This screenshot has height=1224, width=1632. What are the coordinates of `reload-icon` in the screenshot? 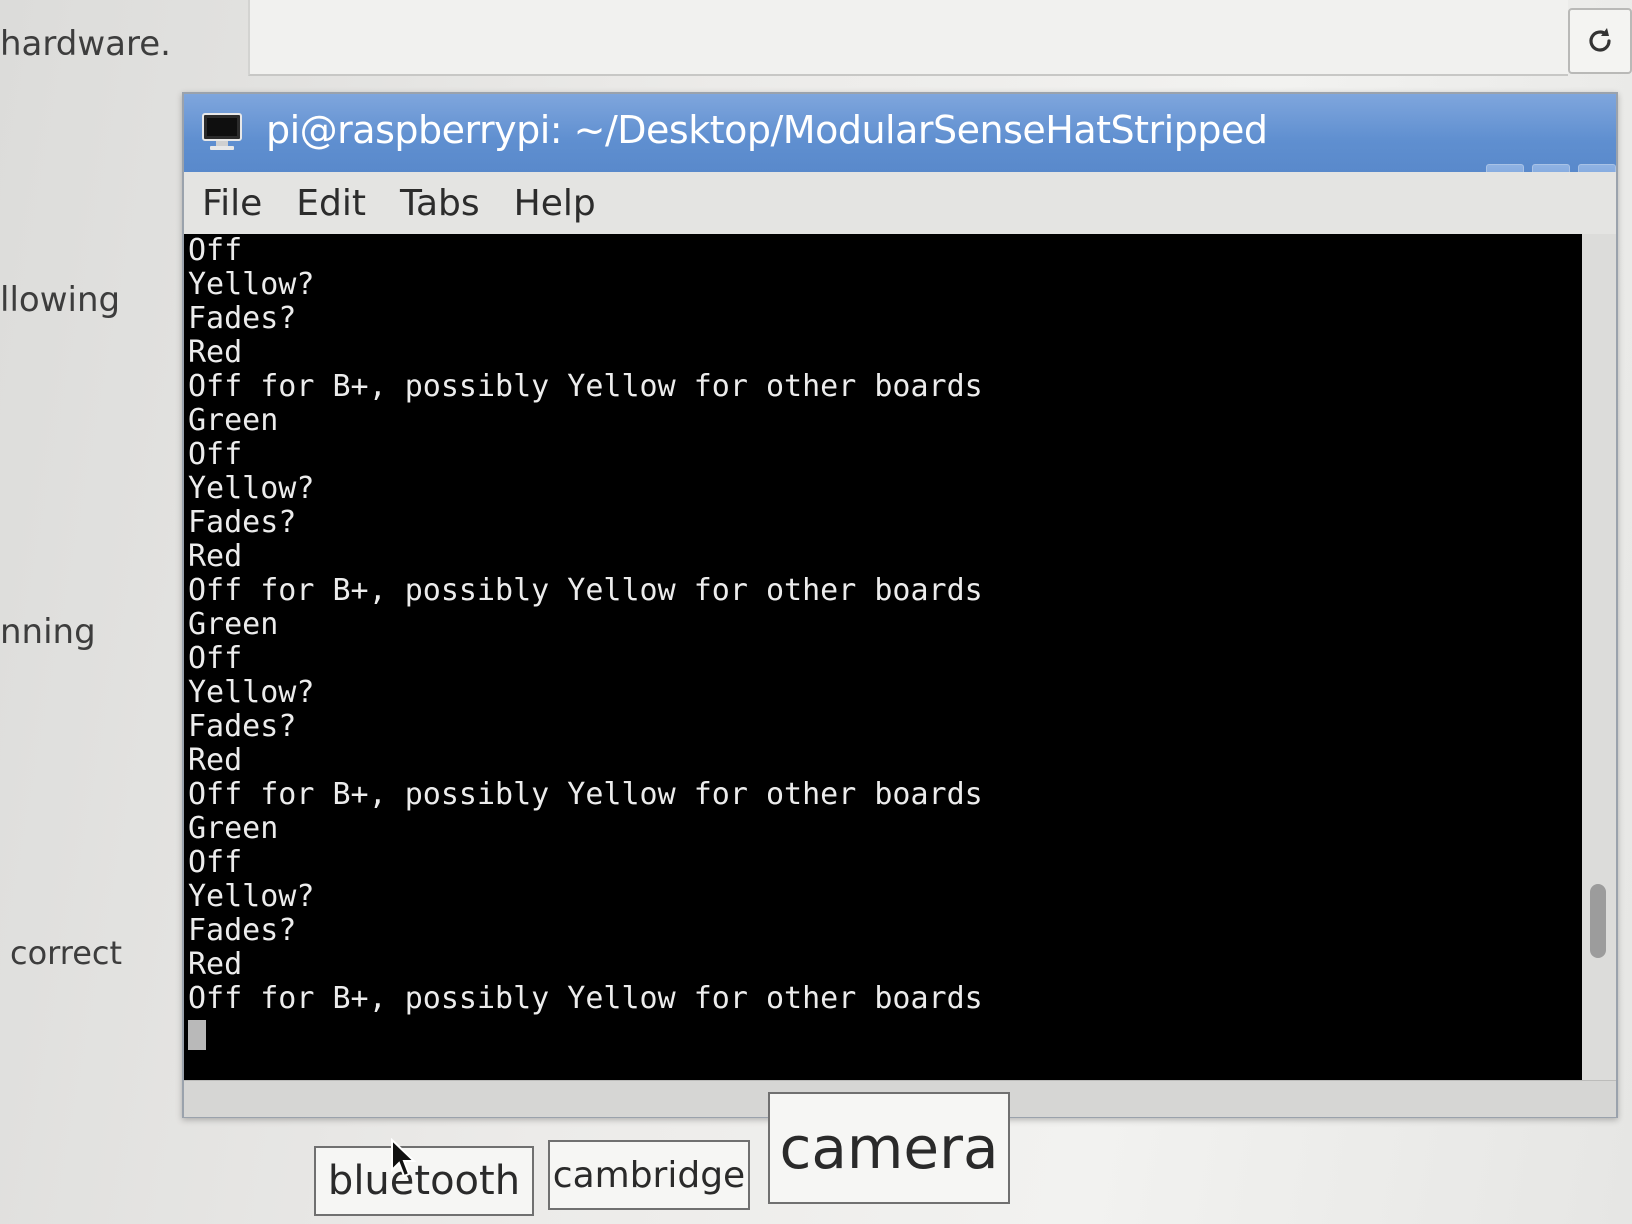 It's located at (1600, 40).